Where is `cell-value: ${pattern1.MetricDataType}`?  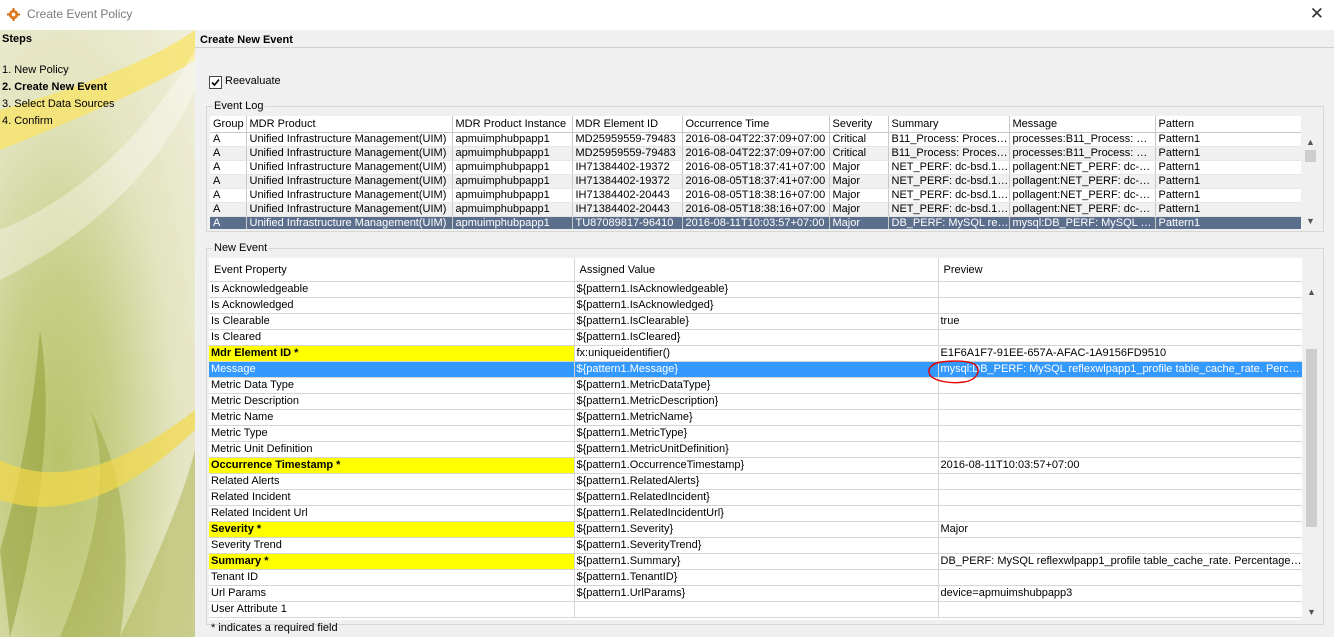
cell-value: ${pattern1.MetricDataType} is located at coordinates (756, 385).